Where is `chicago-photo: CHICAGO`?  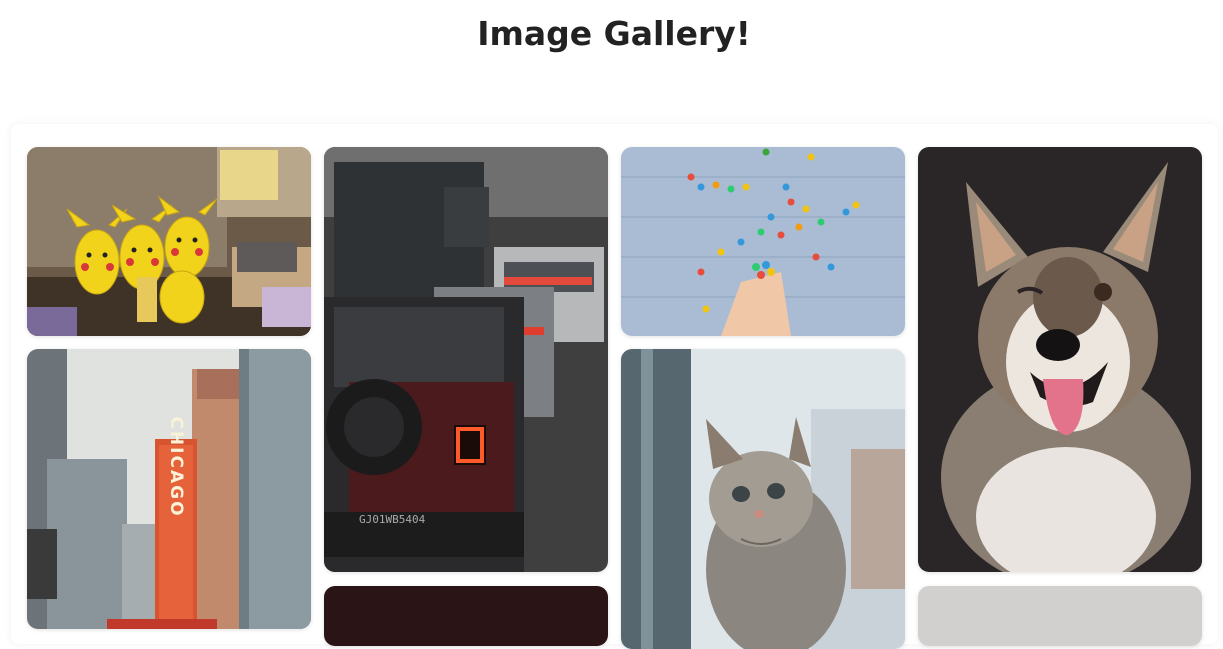
chicago-photo: CHICAGO is located at coordinates (169, 489).